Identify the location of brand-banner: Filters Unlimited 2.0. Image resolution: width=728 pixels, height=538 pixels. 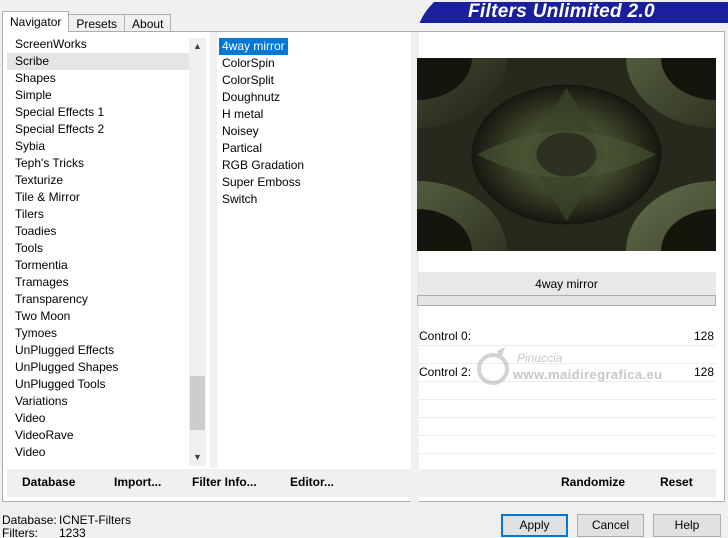
(574, 12).